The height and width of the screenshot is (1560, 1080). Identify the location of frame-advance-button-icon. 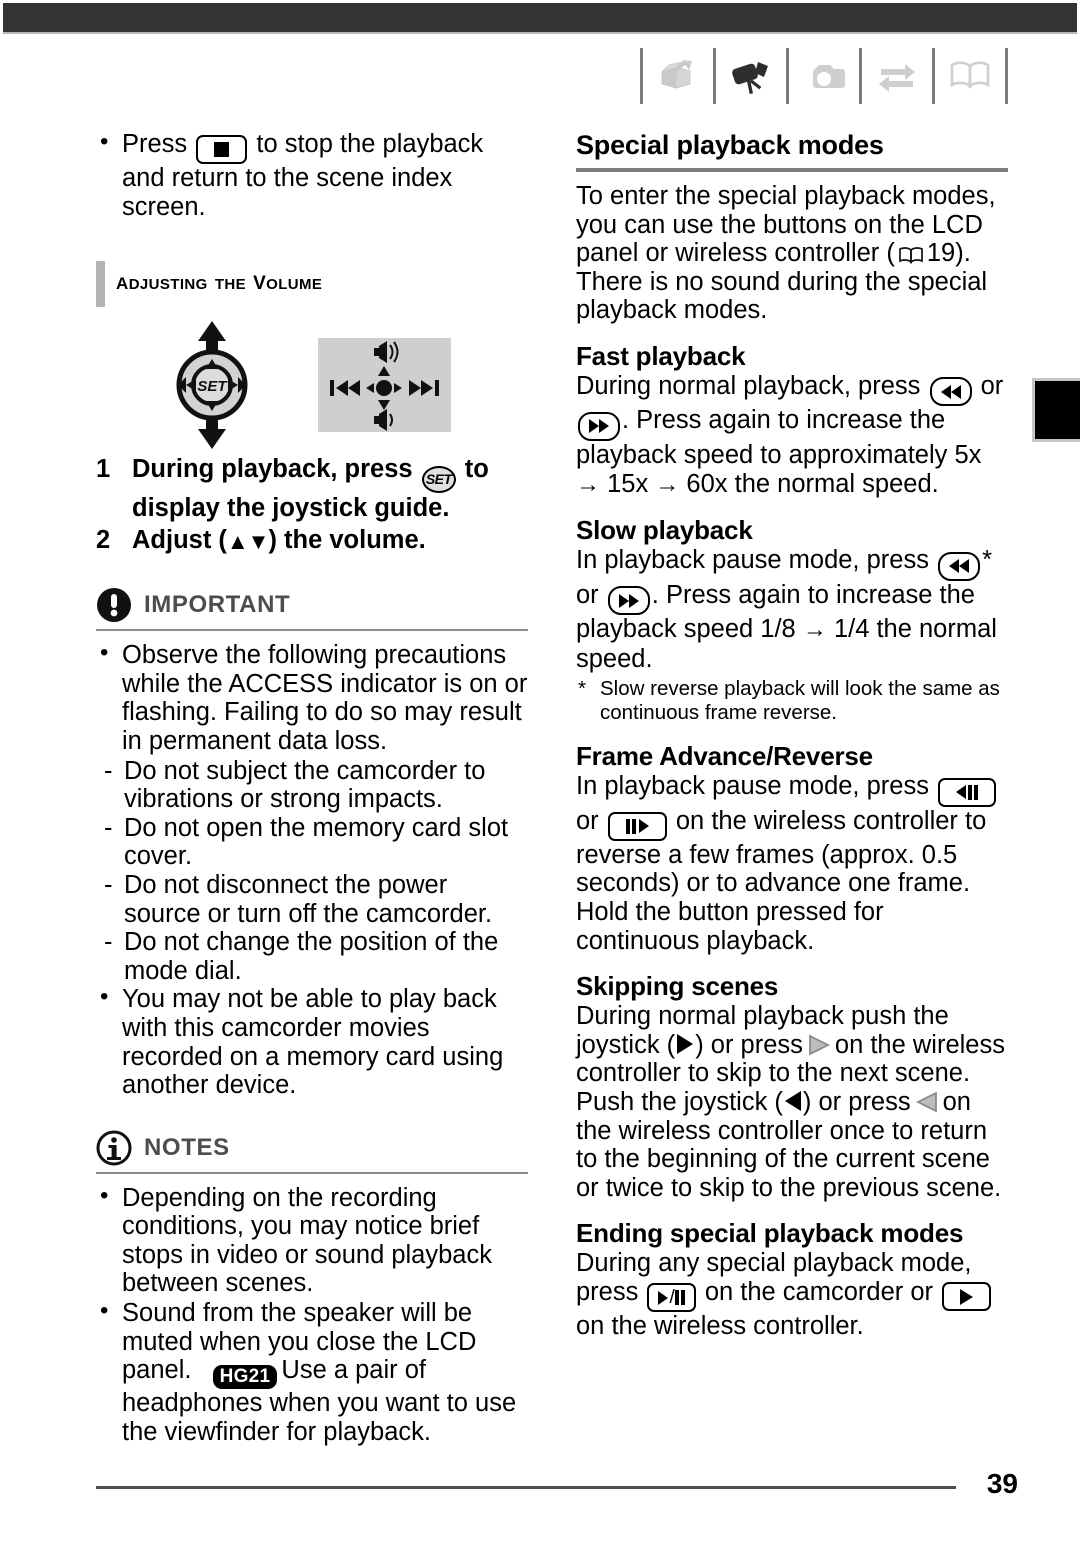
(637, 826).